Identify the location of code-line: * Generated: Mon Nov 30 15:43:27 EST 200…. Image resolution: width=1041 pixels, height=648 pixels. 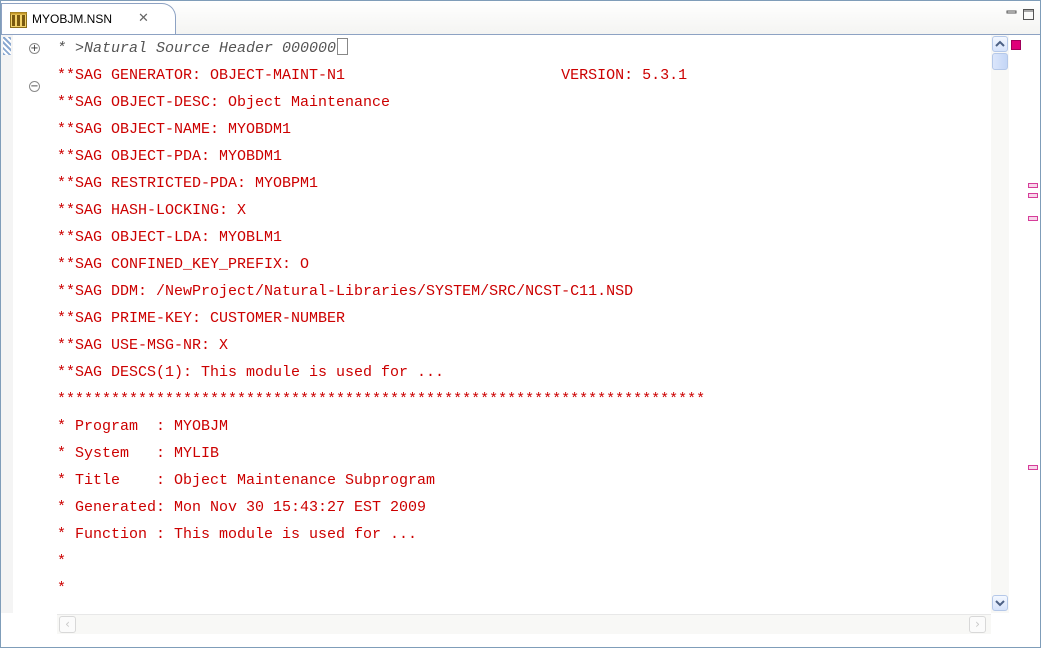
(242, 507).